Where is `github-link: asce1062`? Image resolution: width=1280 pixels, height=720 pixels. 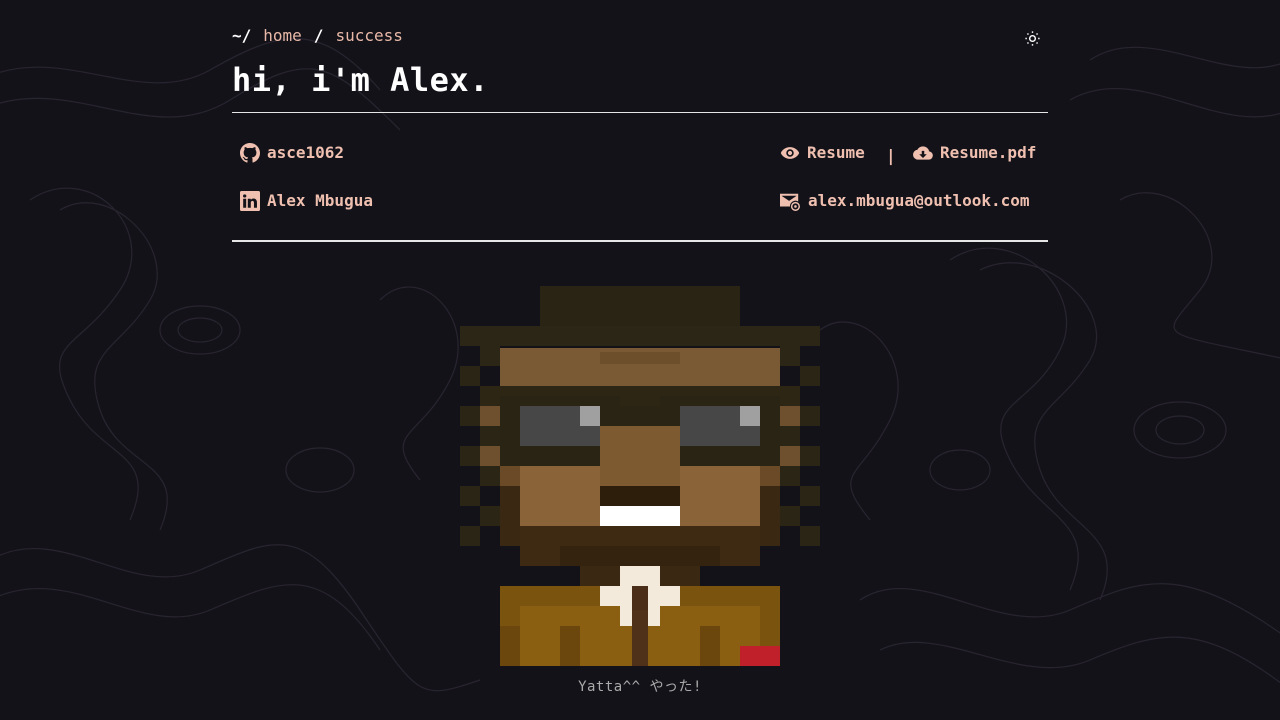 github-link: asce1062 is located at coordinates (292, 153).